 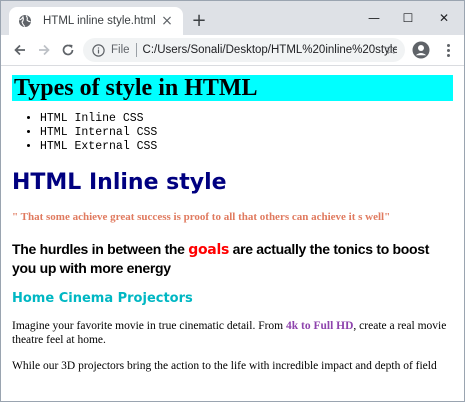 I want to click on forward-button, so click(x=44, y=50).